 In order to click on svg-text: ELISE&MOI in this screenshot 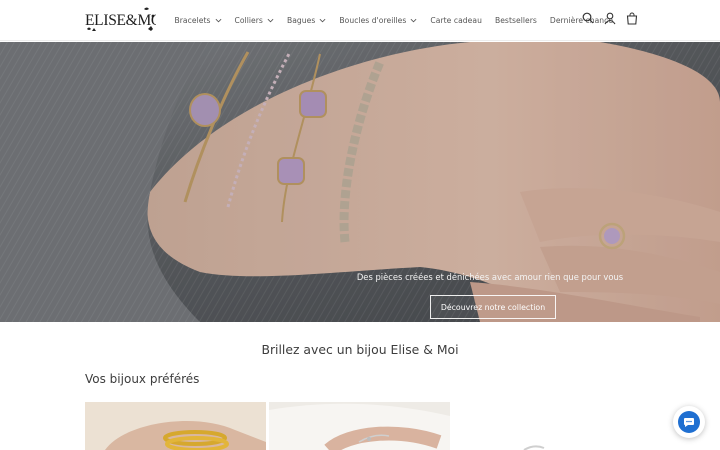, I will do `click(120, 20)`.